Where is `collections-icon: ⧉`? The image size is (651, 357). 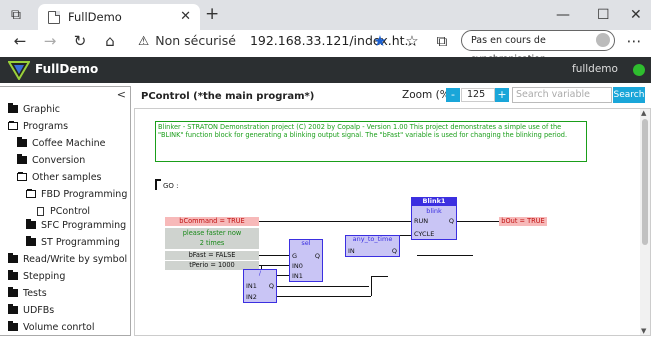
collections-icon: ⧉ is located at coordinates (442, 42).